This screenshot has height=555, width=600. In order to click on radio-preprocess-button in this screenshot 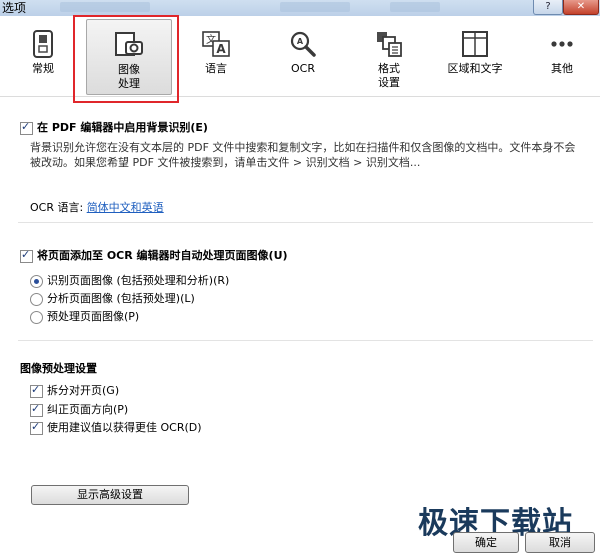, I will do `click(36, 317)`.